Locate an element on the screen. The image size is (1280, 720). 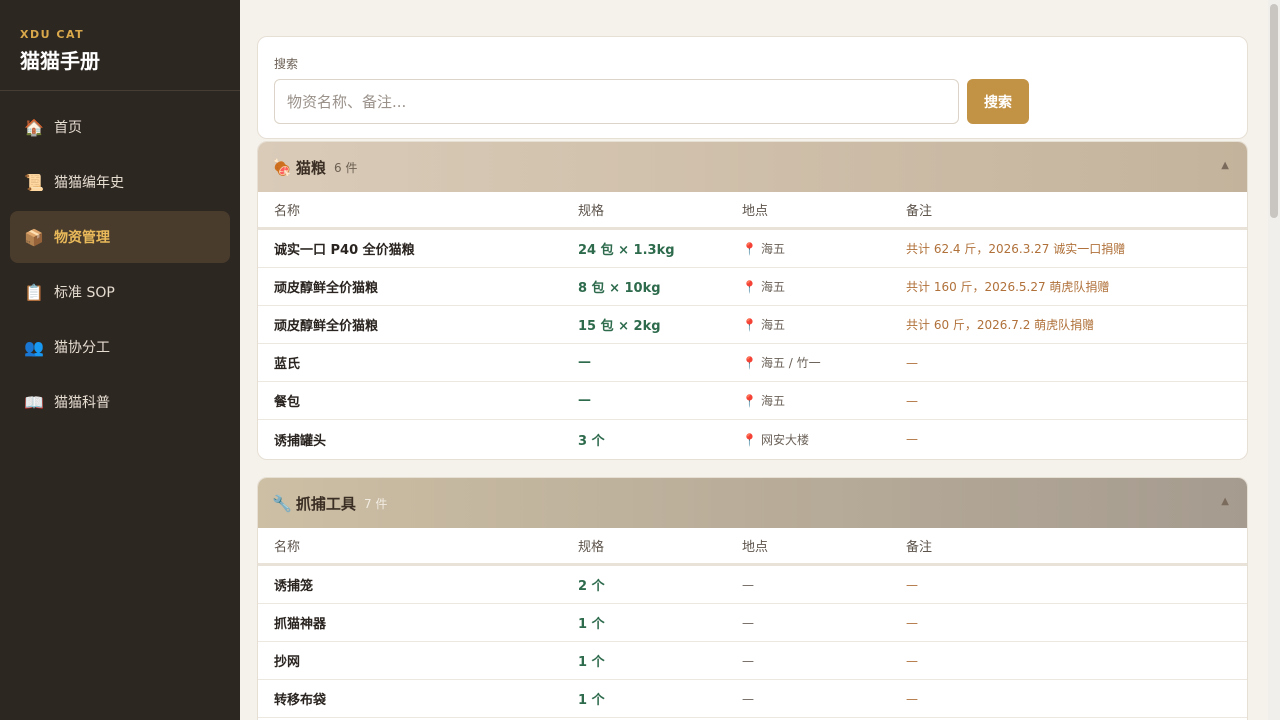
cell-name: 诚实一口 P40 全价猫粮 is located at coordinates (344, 250).